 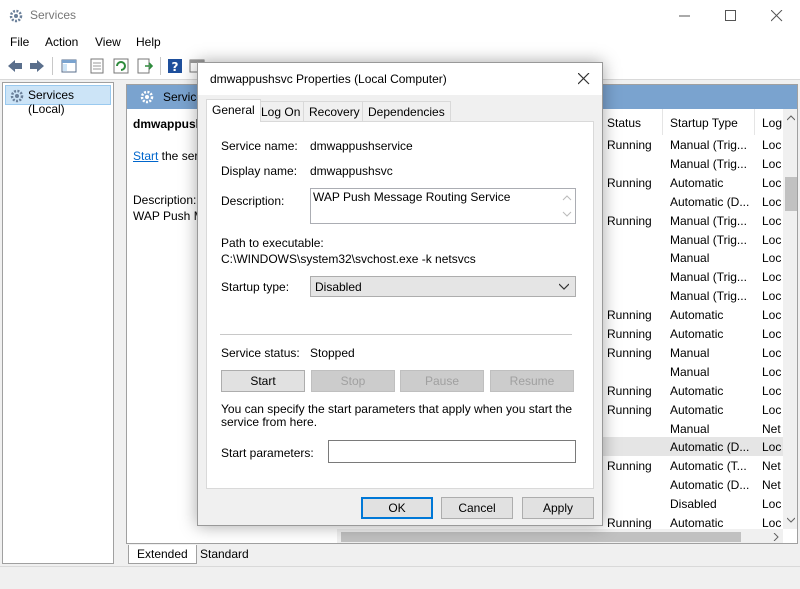 What do you see at coordinates (691, 428) in the screenshot?
I see `table-row: Manual Net` at bounding box center [691, 428].